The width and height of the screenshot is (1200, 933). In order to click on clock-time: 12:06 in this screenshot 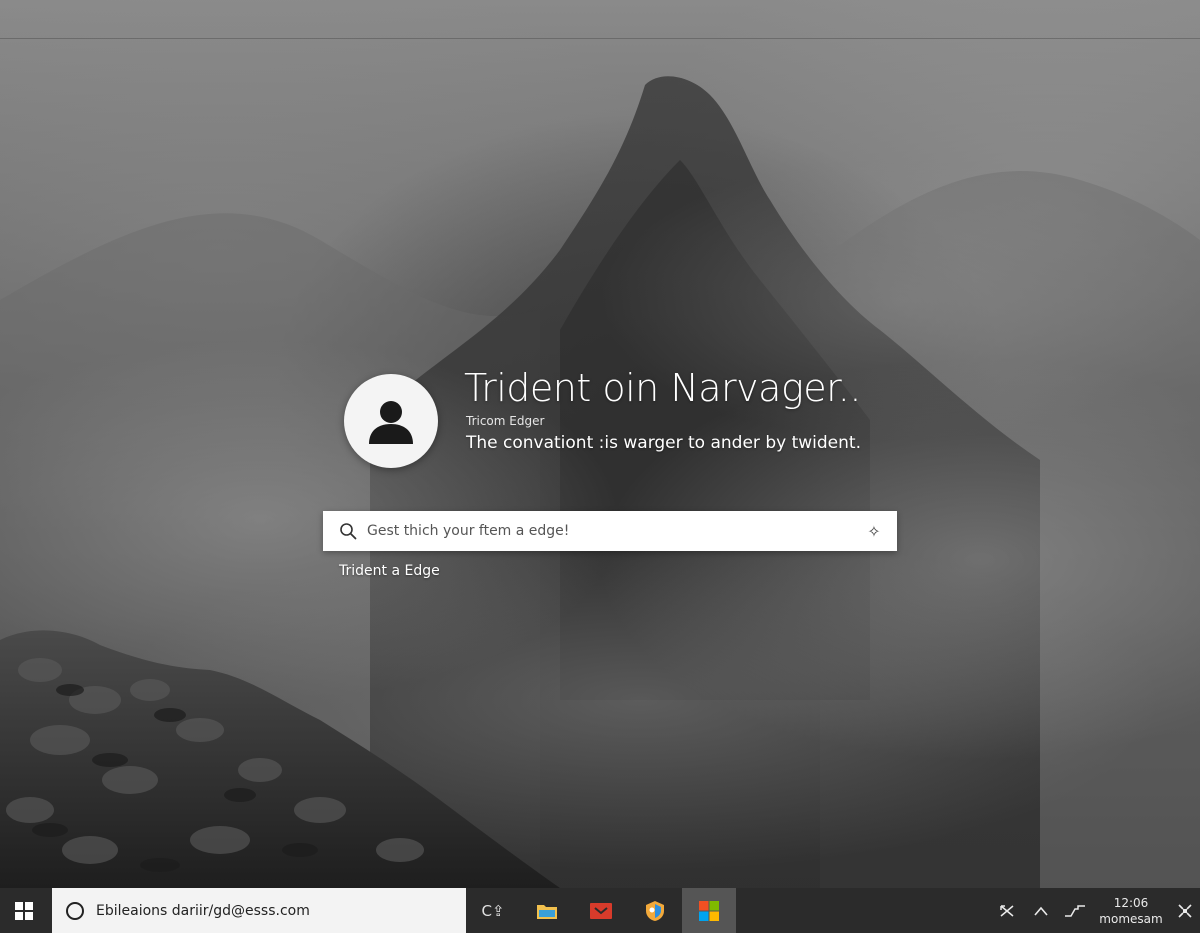, I will do `click(1131, 902)`.